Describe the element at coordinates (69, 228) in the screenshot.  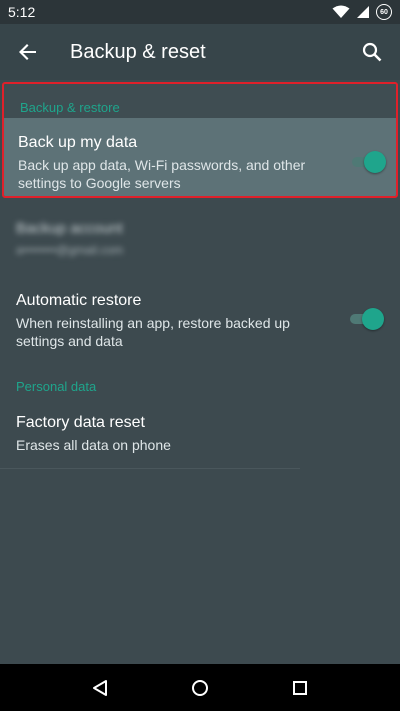
I see `setting-title: Backup account` at that location.